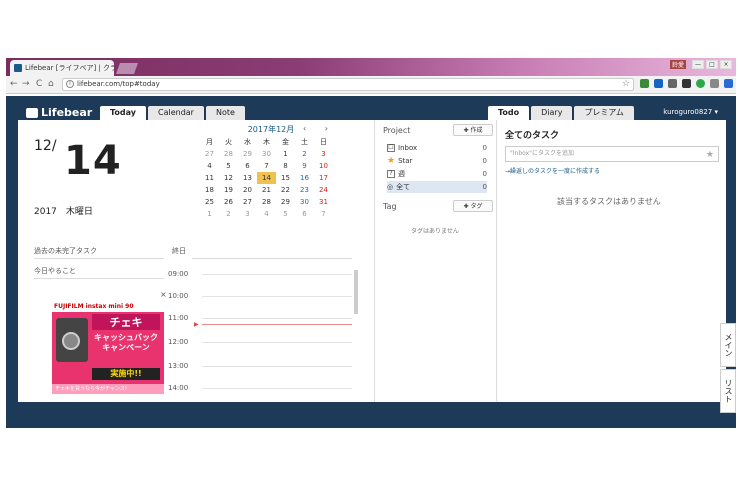 This screenshot has width=740, height=486. Describe the element at coordinates (408, 148) in the screenshot. I see `project-item-label: Inbox` at that location.